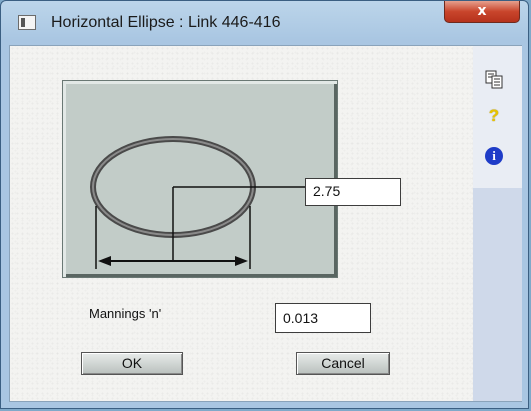 This screenshot has height=411, width=531. What do you see at coordinates (494, 156) in the screenshot?
I see `info-icon: i` at bounding box center [494, 156].